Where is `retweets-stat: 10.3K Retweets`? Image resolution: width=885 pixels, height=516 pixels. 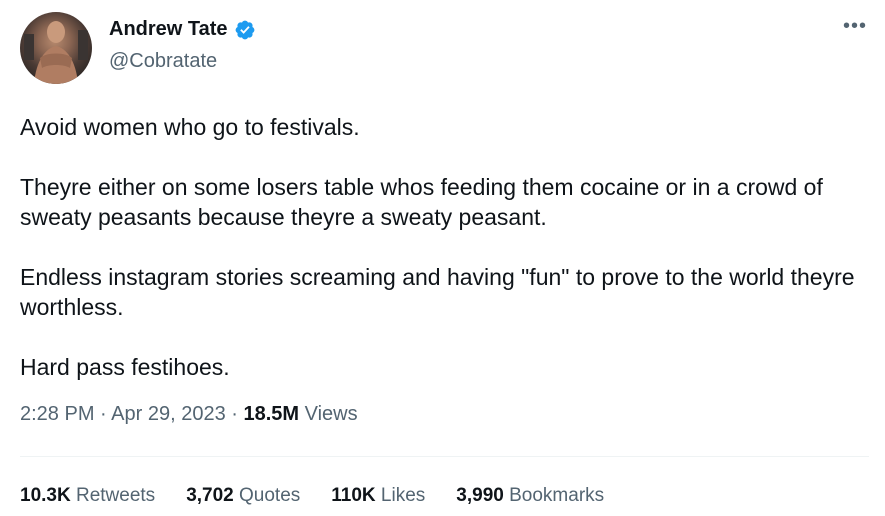
retweets-stat: 10.3K Retweets is located at coordinates (87, 496).